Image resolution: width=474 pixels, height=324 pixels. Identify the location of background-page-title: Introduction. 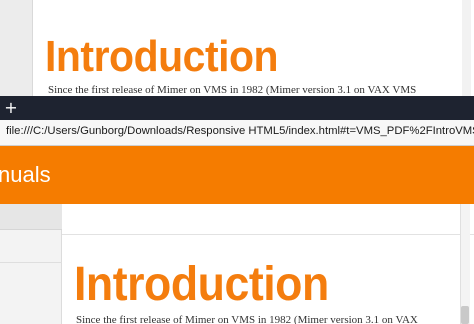
(162, 56).